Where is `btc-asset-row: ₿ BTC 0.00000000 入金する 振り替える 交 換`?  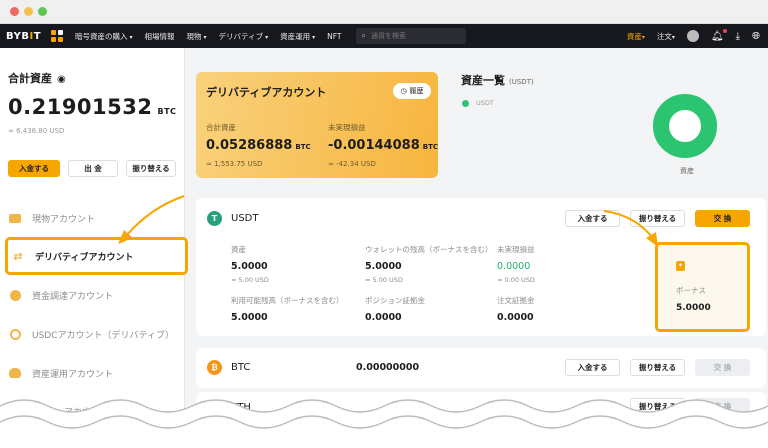
btc-asset-row: ₿ BTC 0.00000000 入金する 振り替える 交 換 is located at coordinates (481, 368).